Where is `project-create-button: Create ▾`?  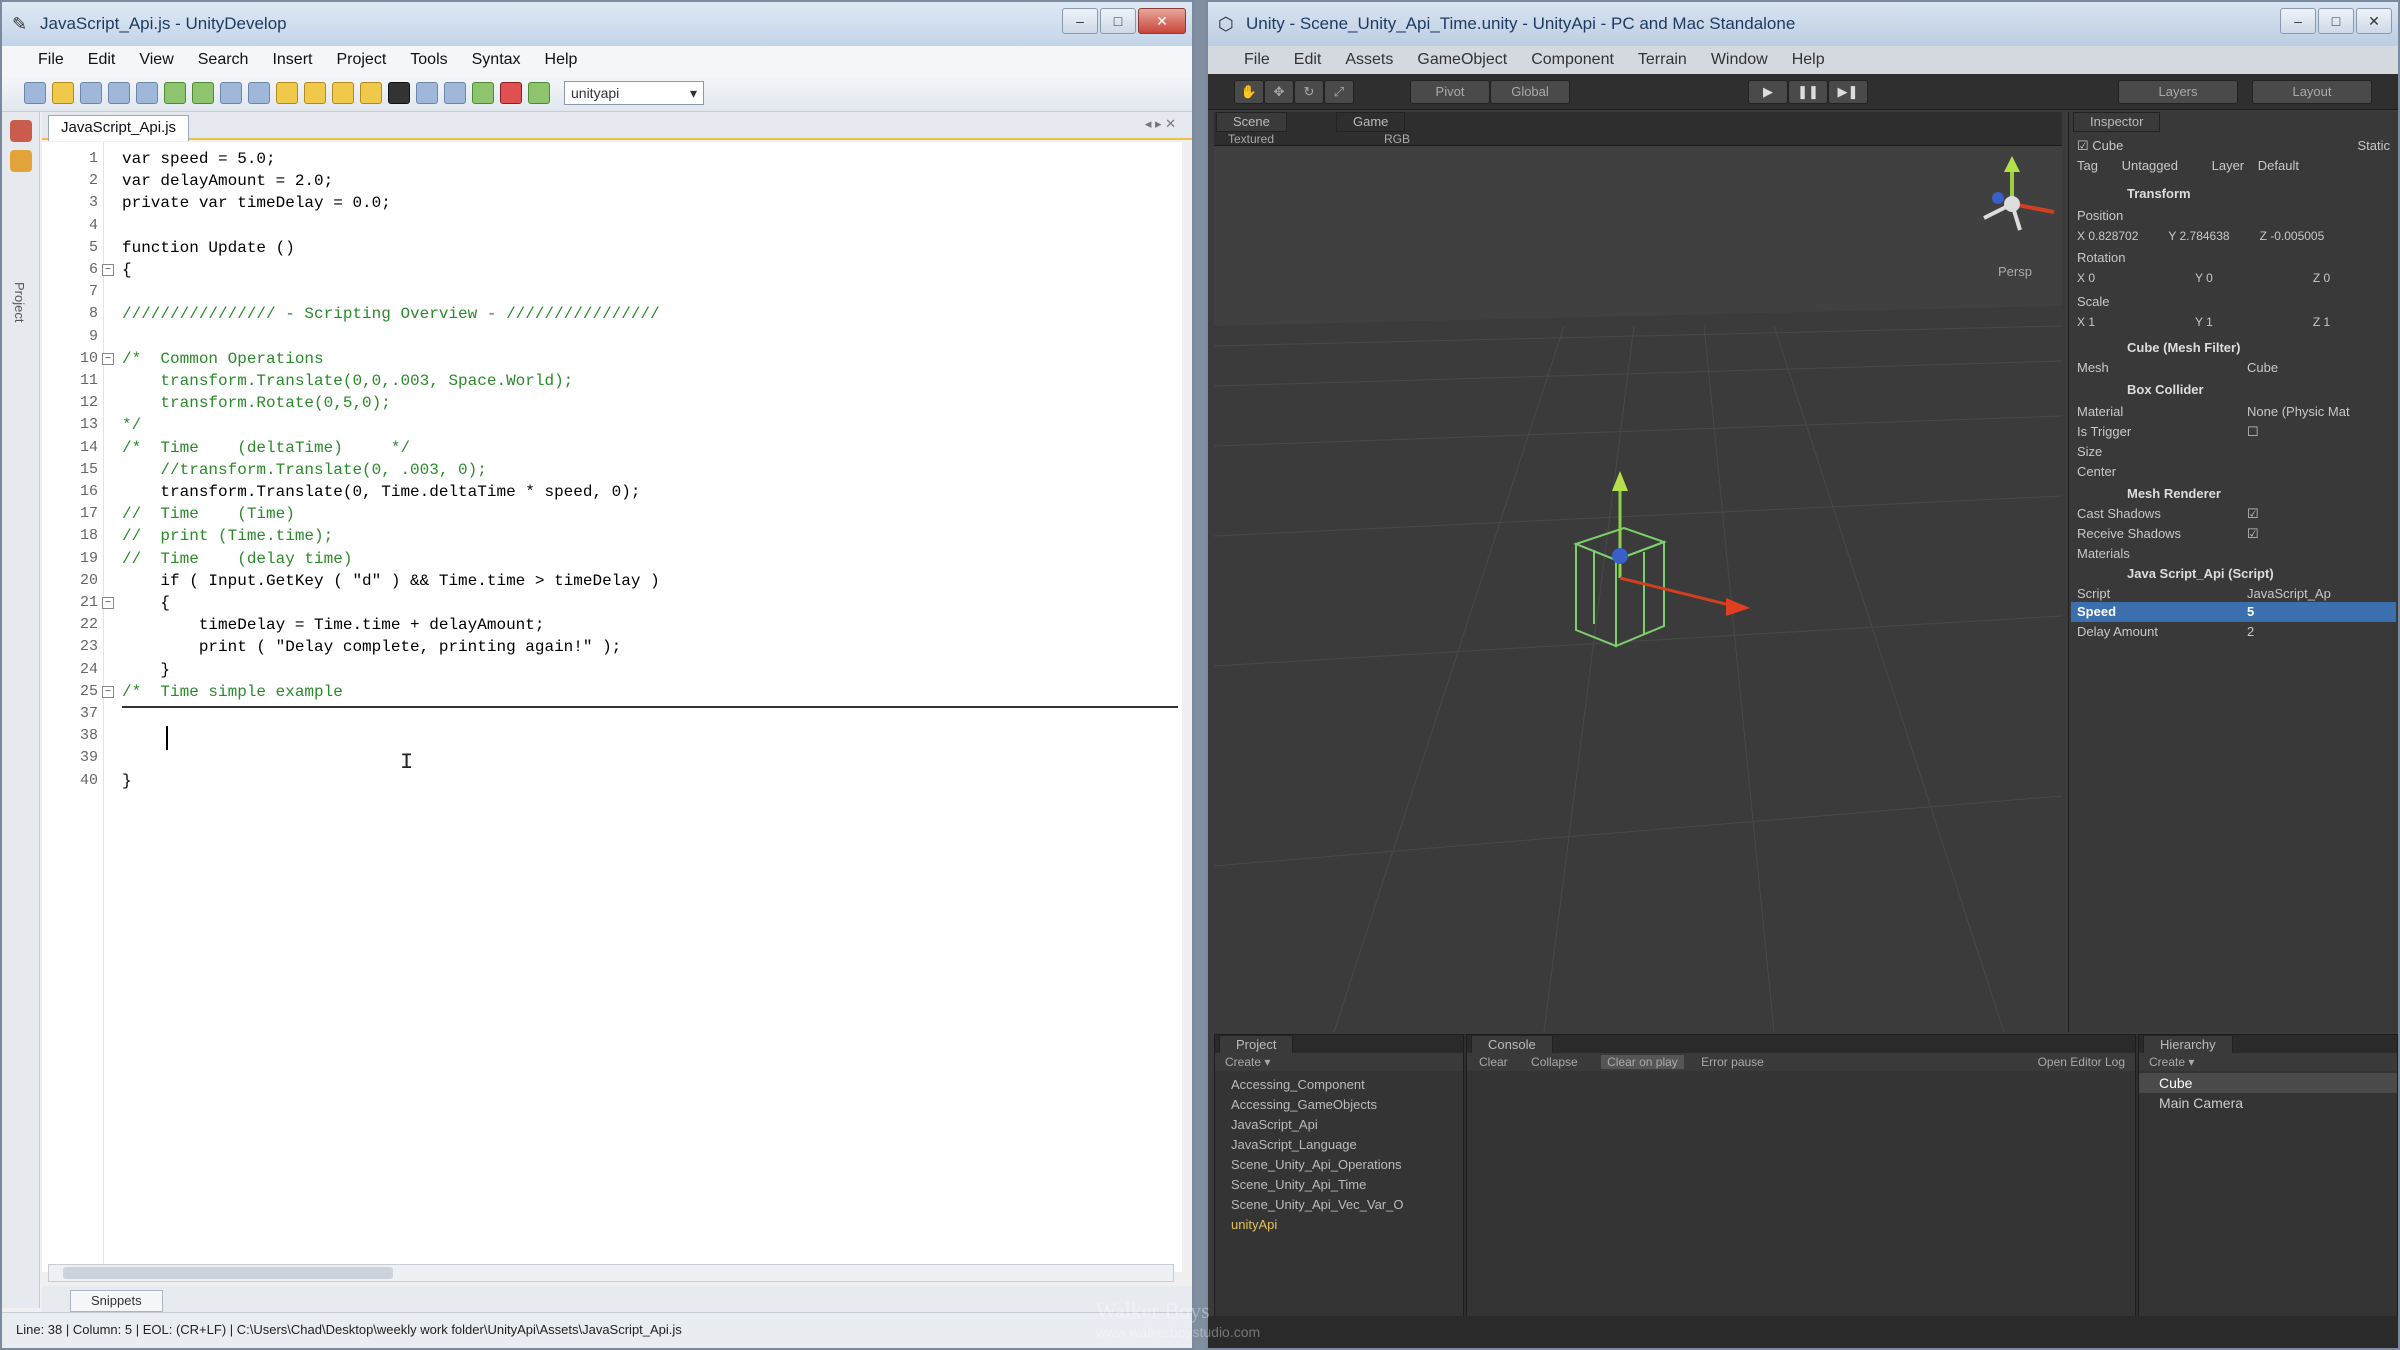
project-create-button: Create ▾ is located at coordinates (1339, 1062).